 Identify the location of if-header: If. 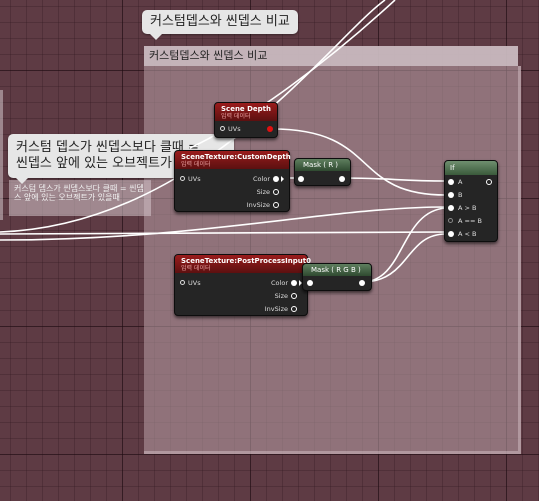
(471, 168).